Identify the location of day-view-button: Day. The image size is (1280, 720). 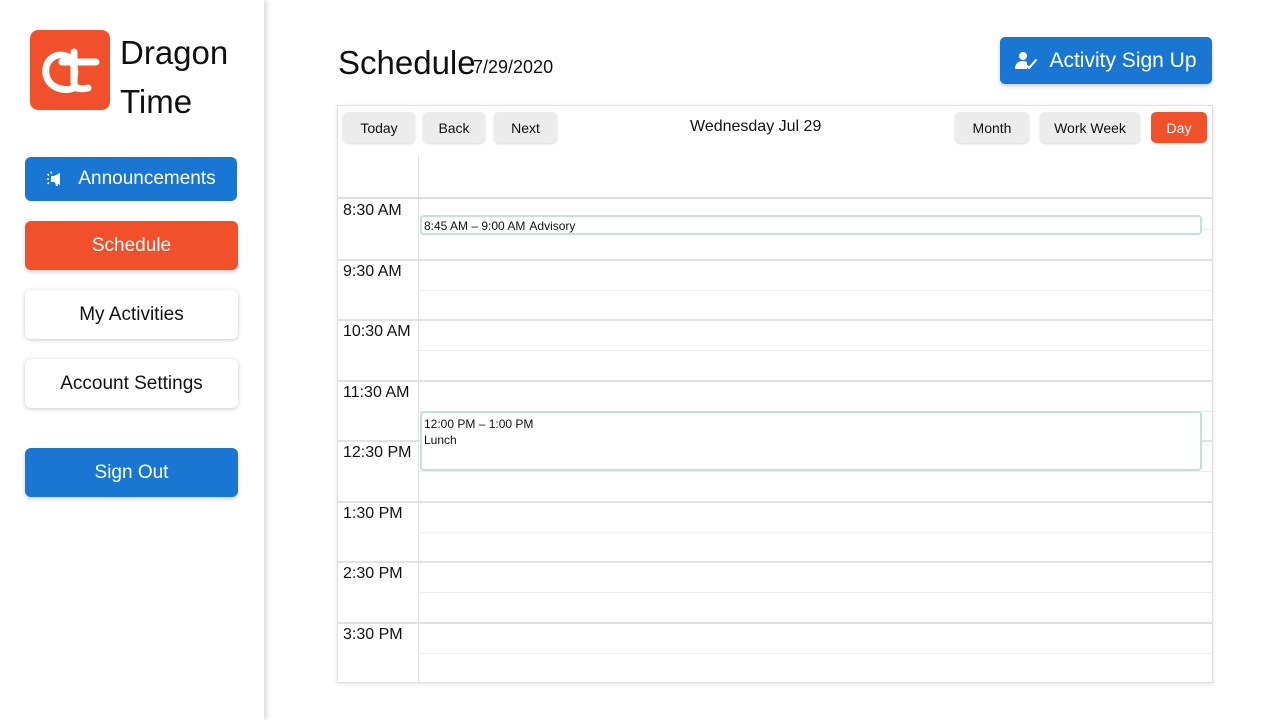
(1179, 127).